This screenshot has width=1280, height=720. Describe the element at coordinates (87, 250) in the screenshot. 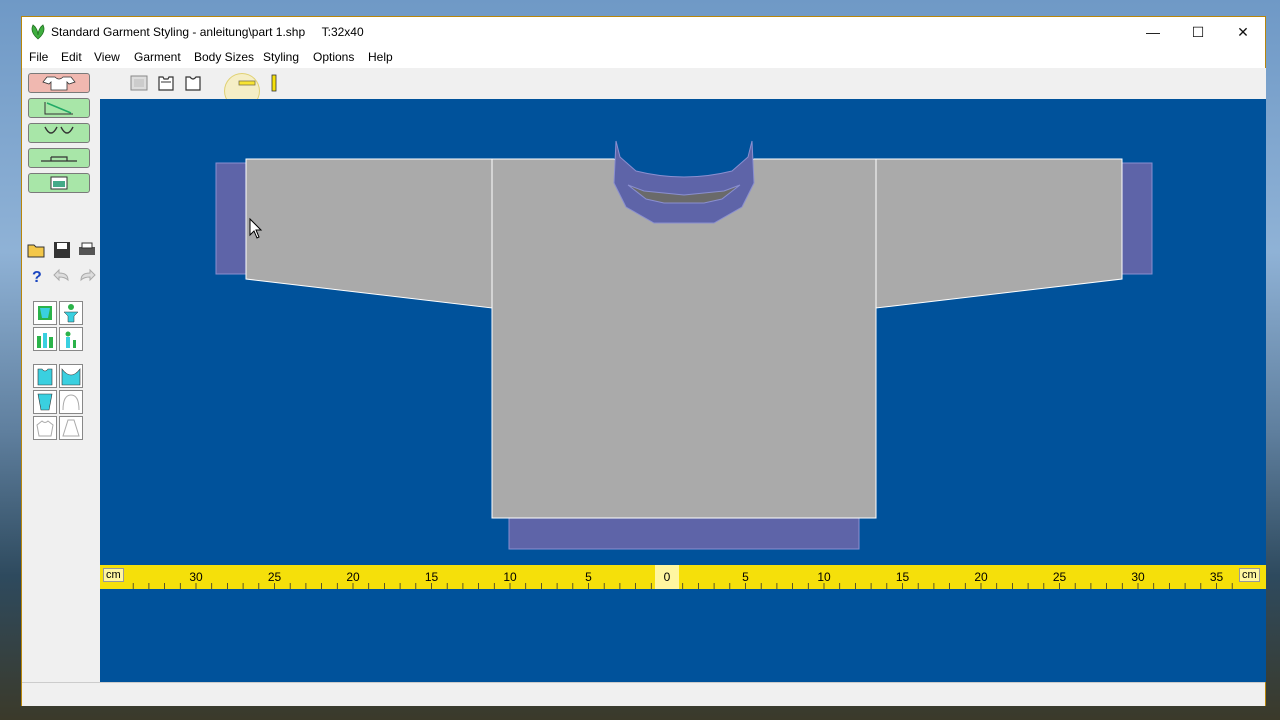

I see `print-icon` at that location.